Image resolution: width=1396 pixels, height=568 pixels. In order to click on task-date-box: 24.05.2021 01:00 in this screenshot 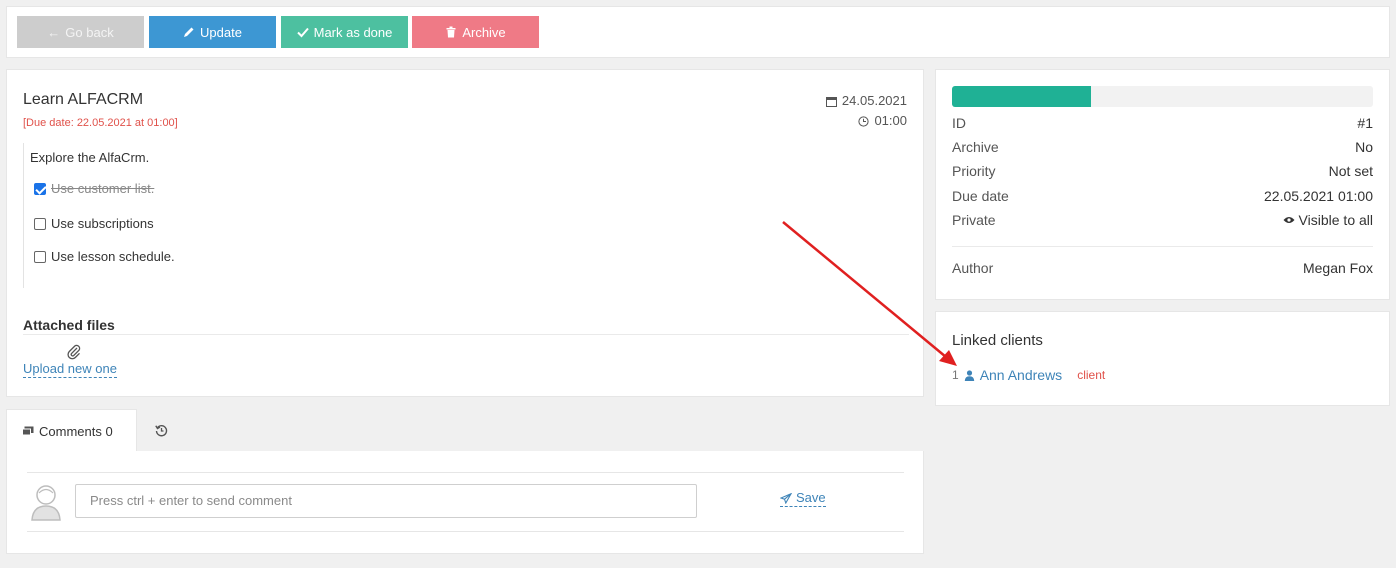, I will do `click(866, 111)`.